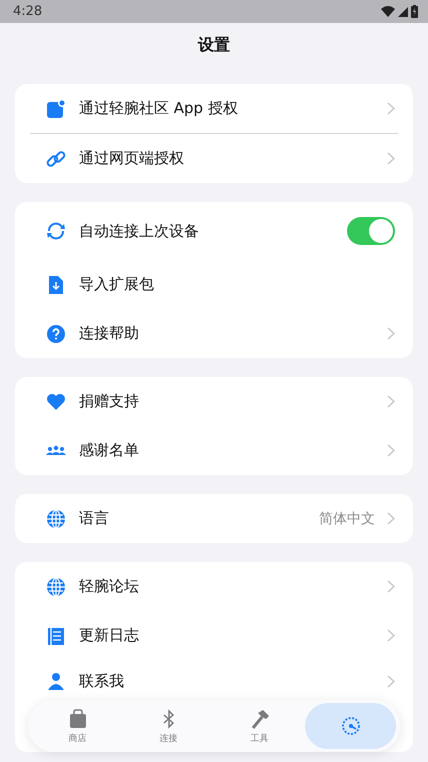 The width and height of the screenshot is (428, 762). Describe the element at coordinates (56, 681) in the screenshot. I see `person-icon` at that location.